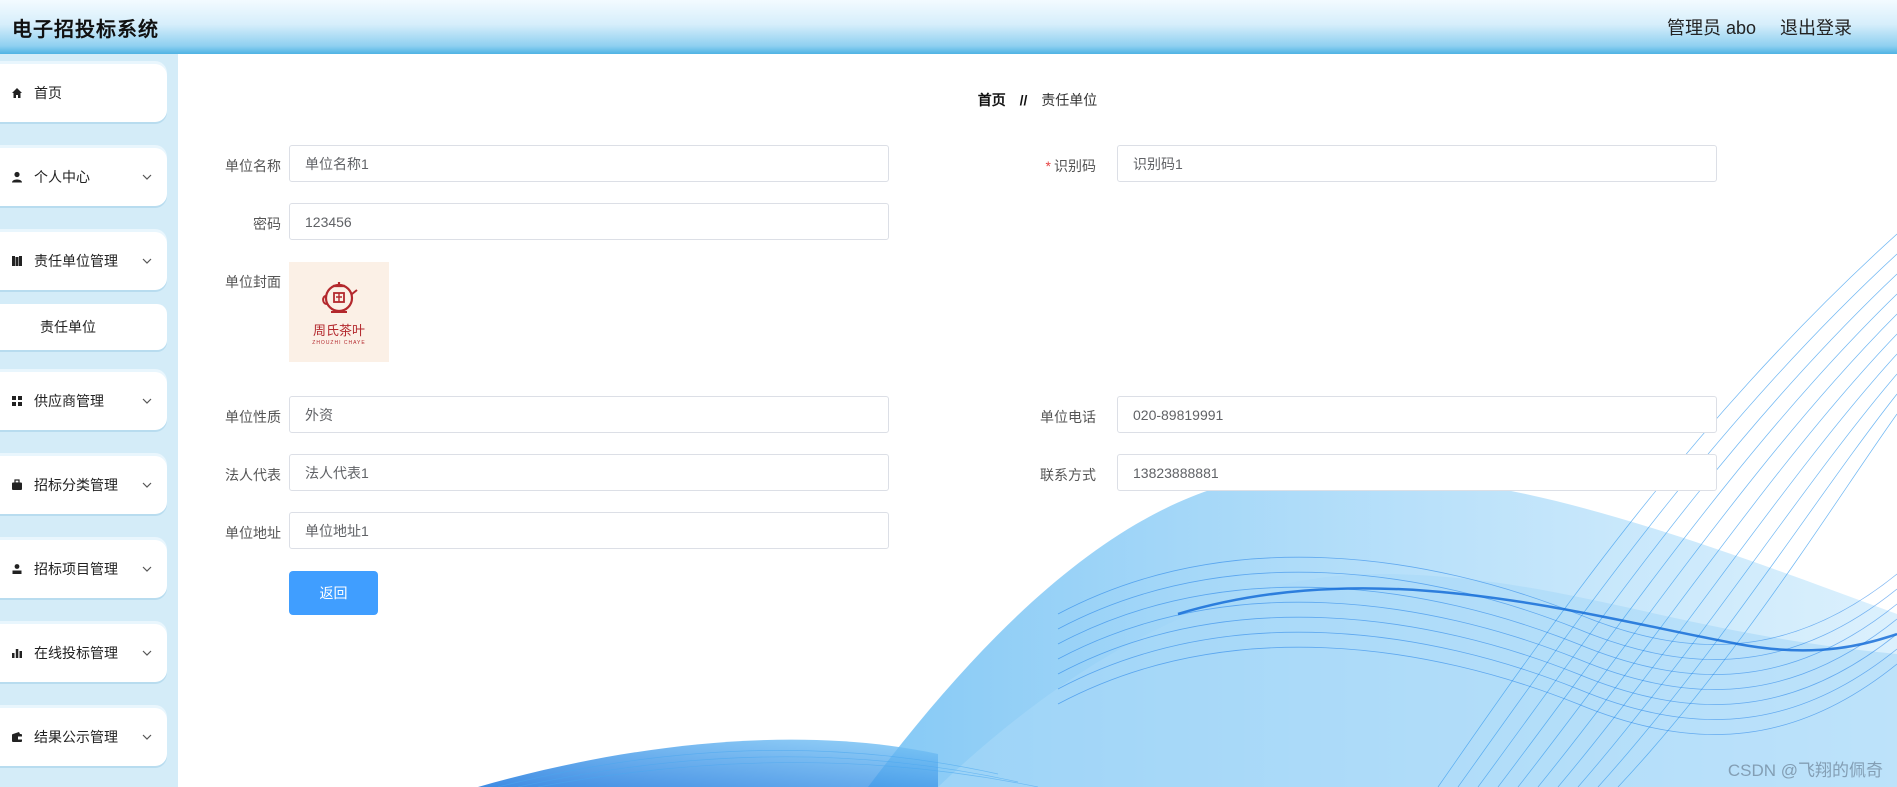  Describe the element at coordinates (253, 533) in the screenshot. I see `address-label: 单位地址` at that location.